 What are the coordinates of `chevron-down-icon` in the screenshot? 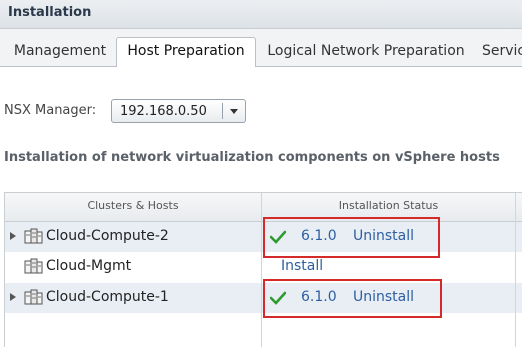 It's located at (234, 111).